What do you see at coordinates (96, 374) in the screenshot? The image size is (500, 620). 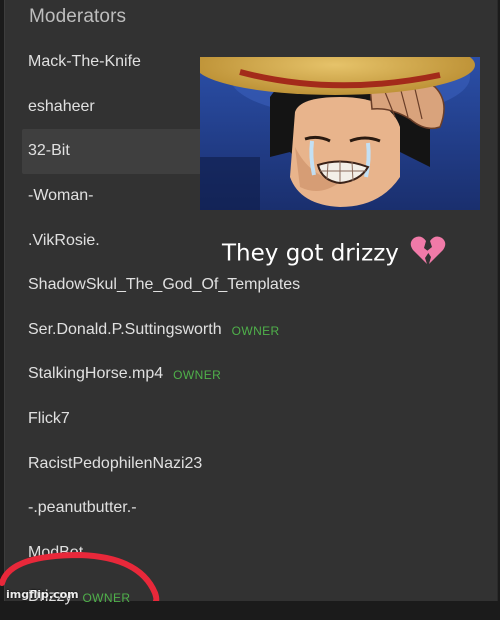 I see `moderator-name: StalkingHorse.mp4` at bounding box center [96, 374].